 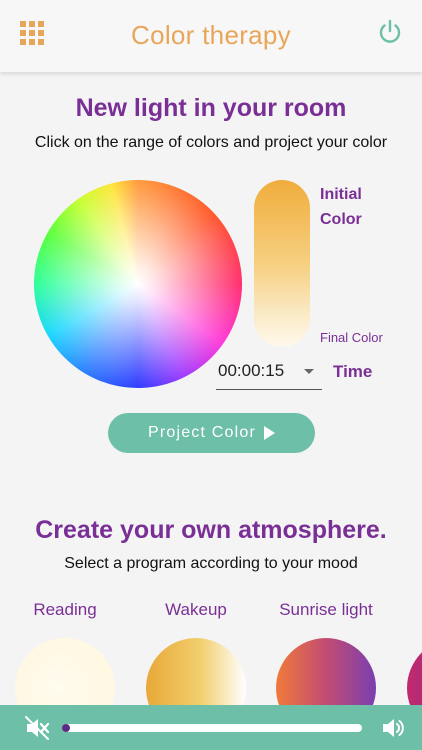 I want to click on volume-slider-thumb, so click(x=66, y=728).